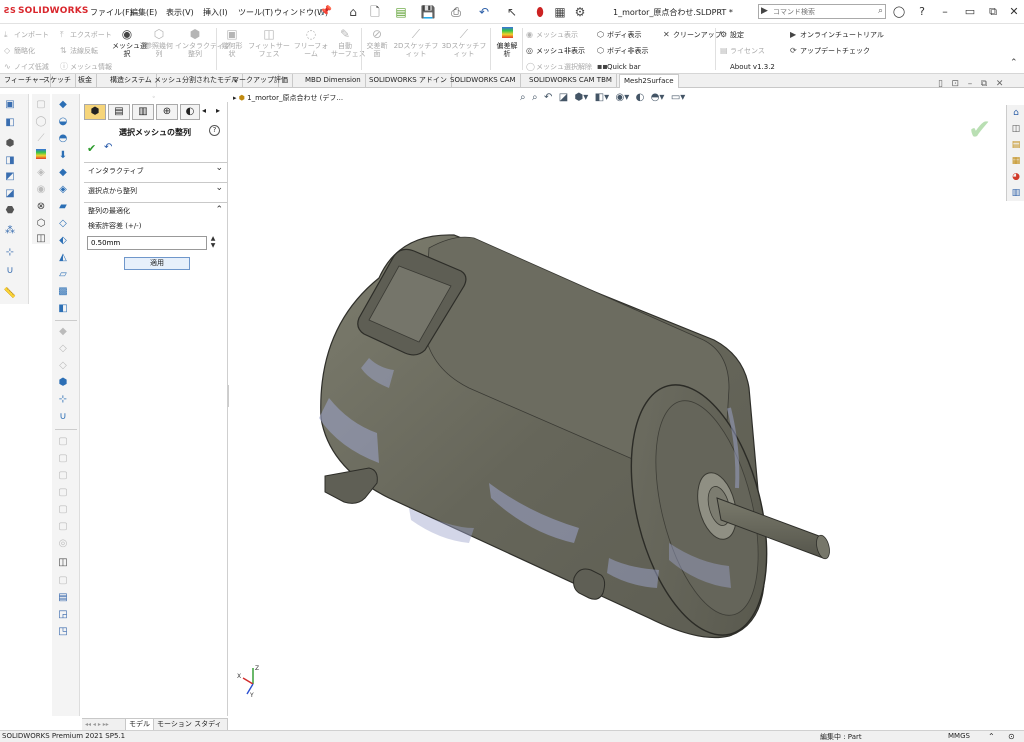 This screenshot has height=742, width=1024. Describe the element at coordinates (899, 12) in the screenshot. I see `account-icon: ◯` at that location.